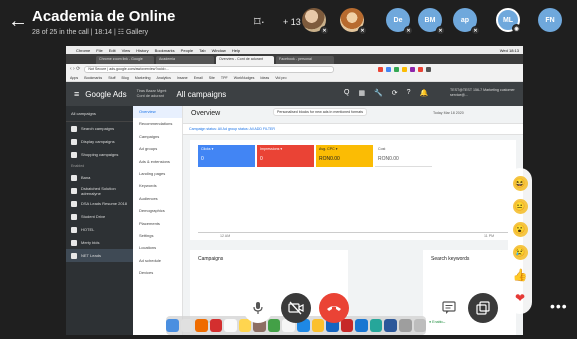 This screenshot has width=577, height=339. I want to click on menu-item: File, so click(99, 50).